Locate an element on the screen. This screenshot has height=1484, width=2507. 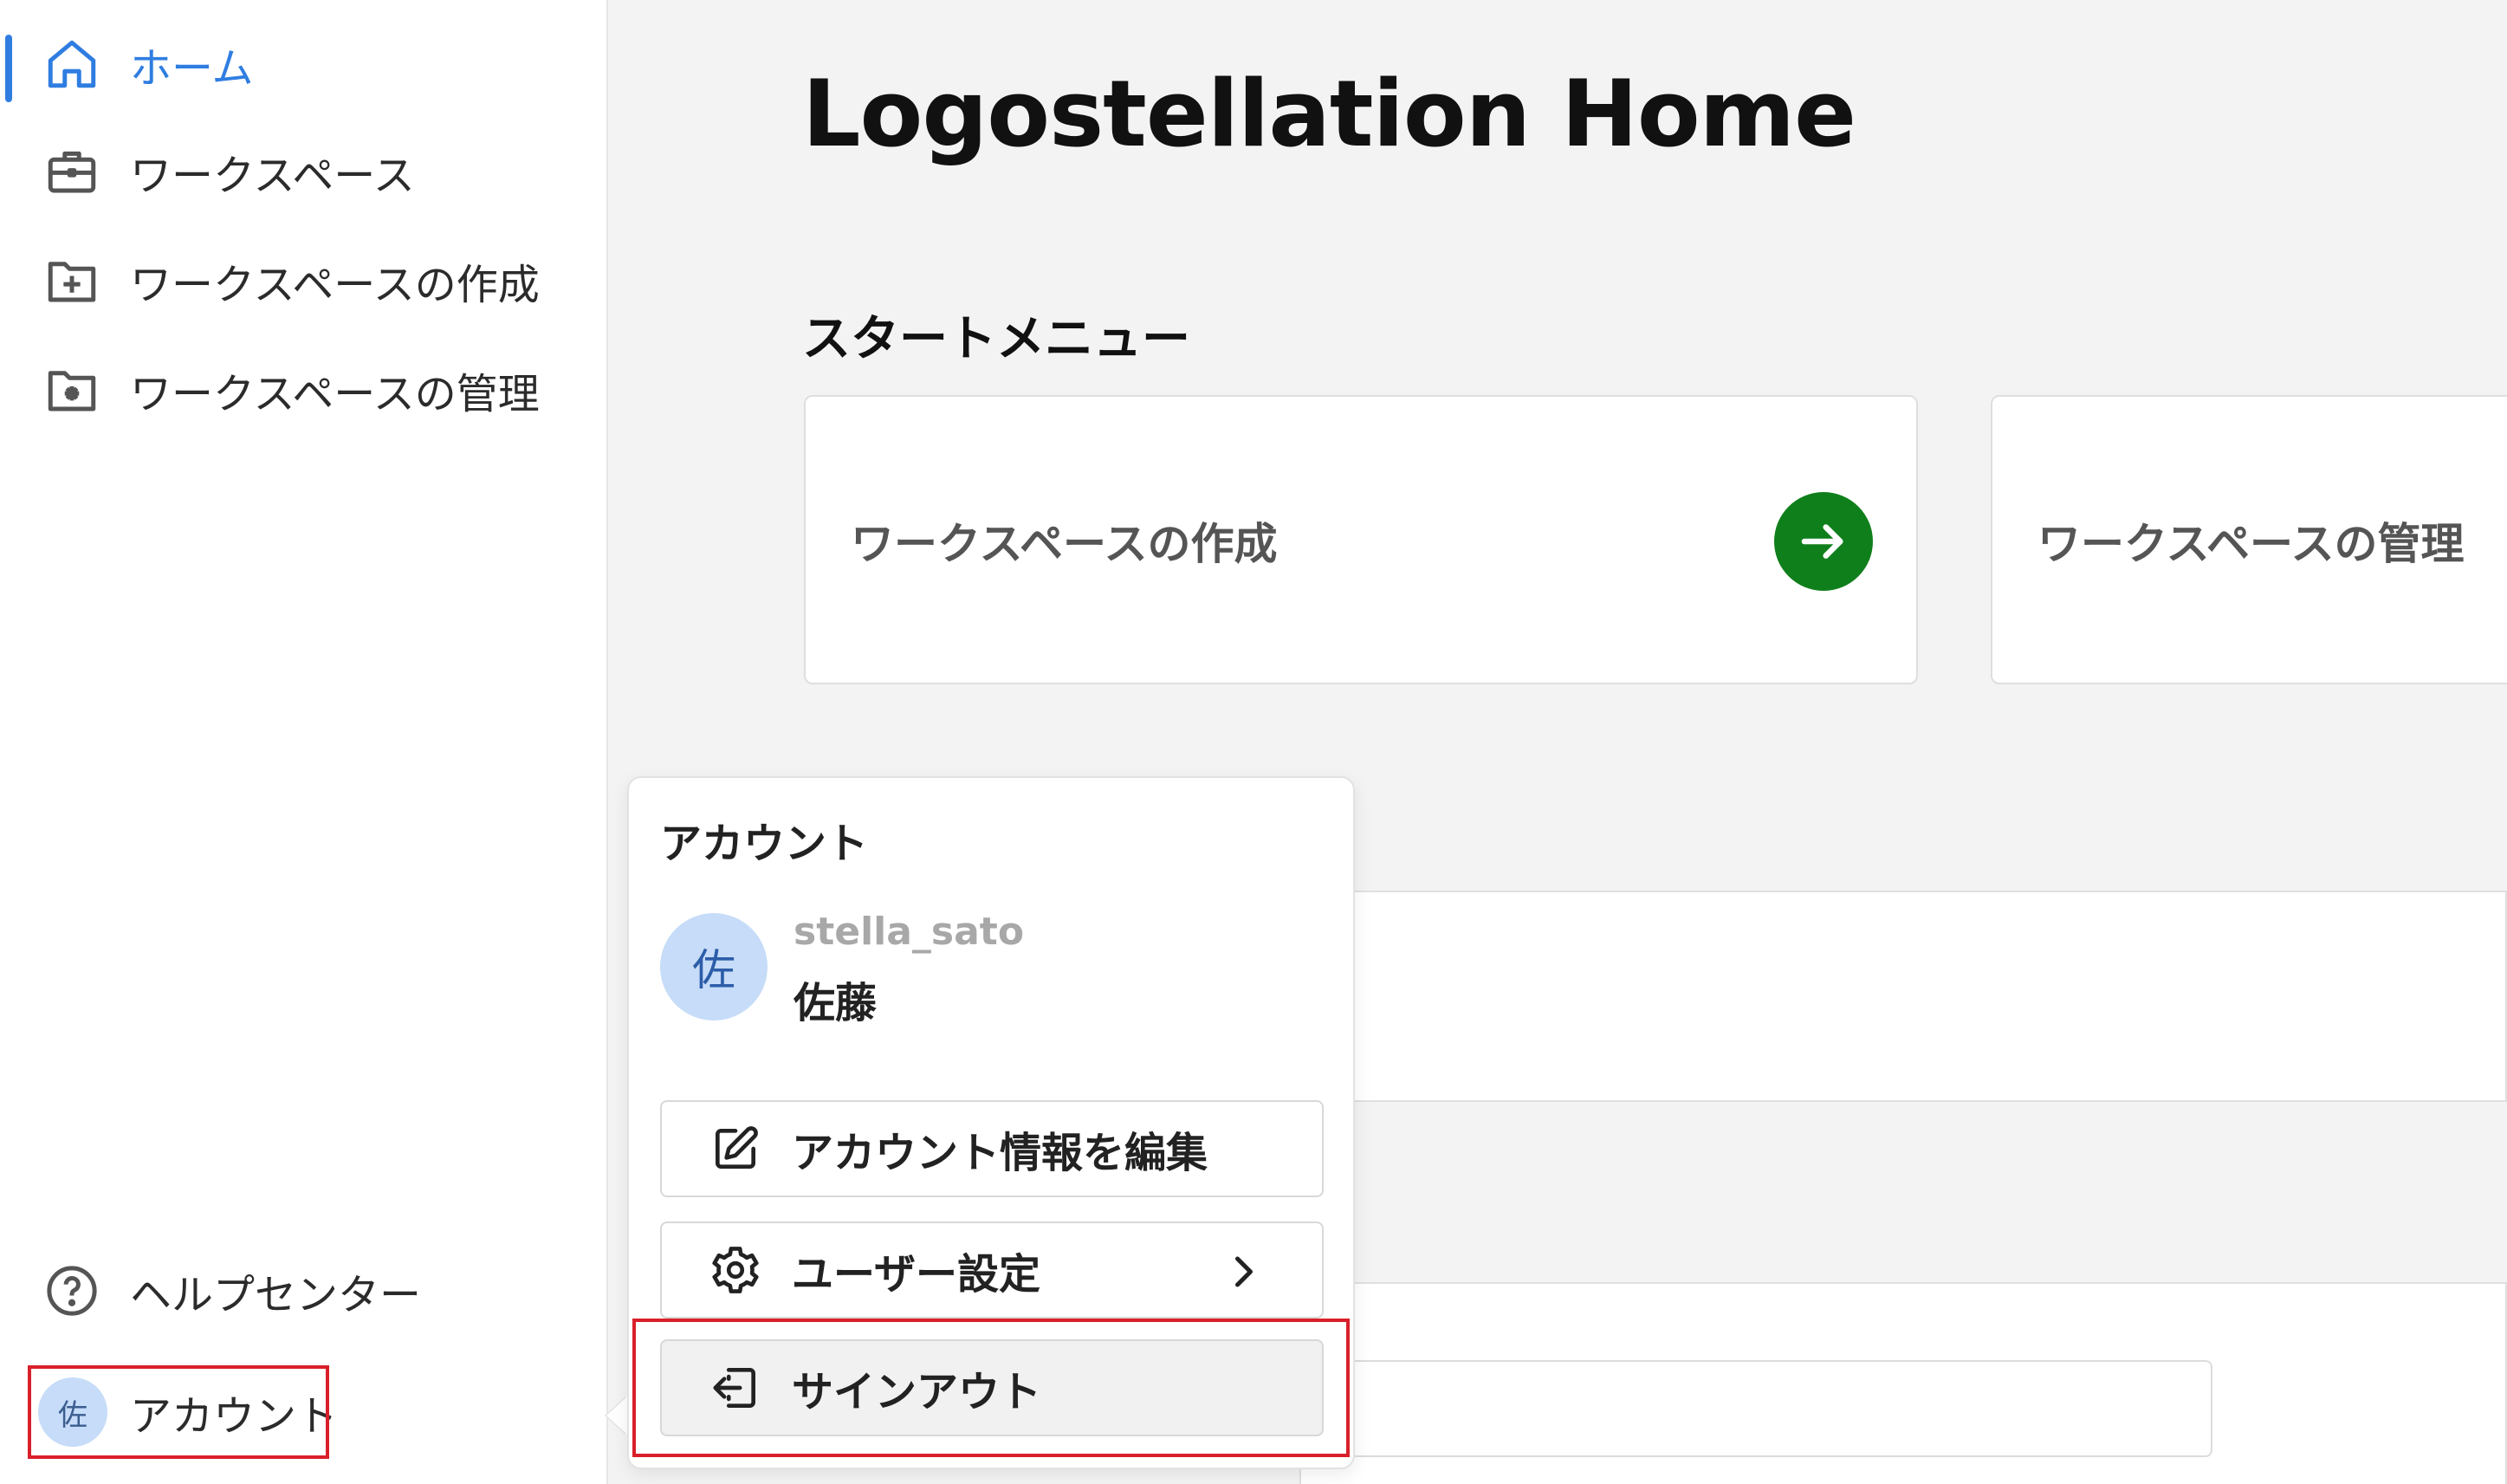
edit-account-label: アカウント情報を編集 is located at coordinates (1000, 1153).